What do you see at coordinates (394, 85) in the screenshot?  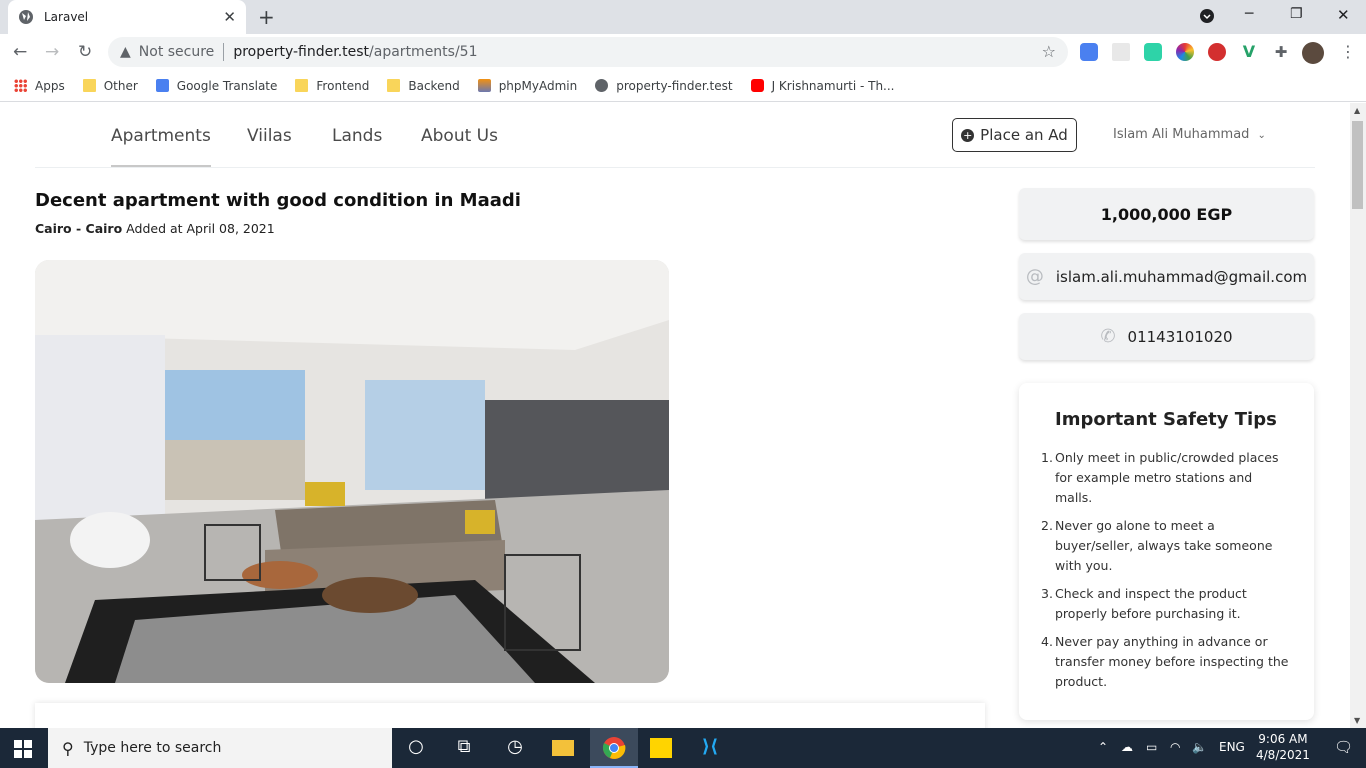 I see `folder-icon` at bounding box center [394, 85].